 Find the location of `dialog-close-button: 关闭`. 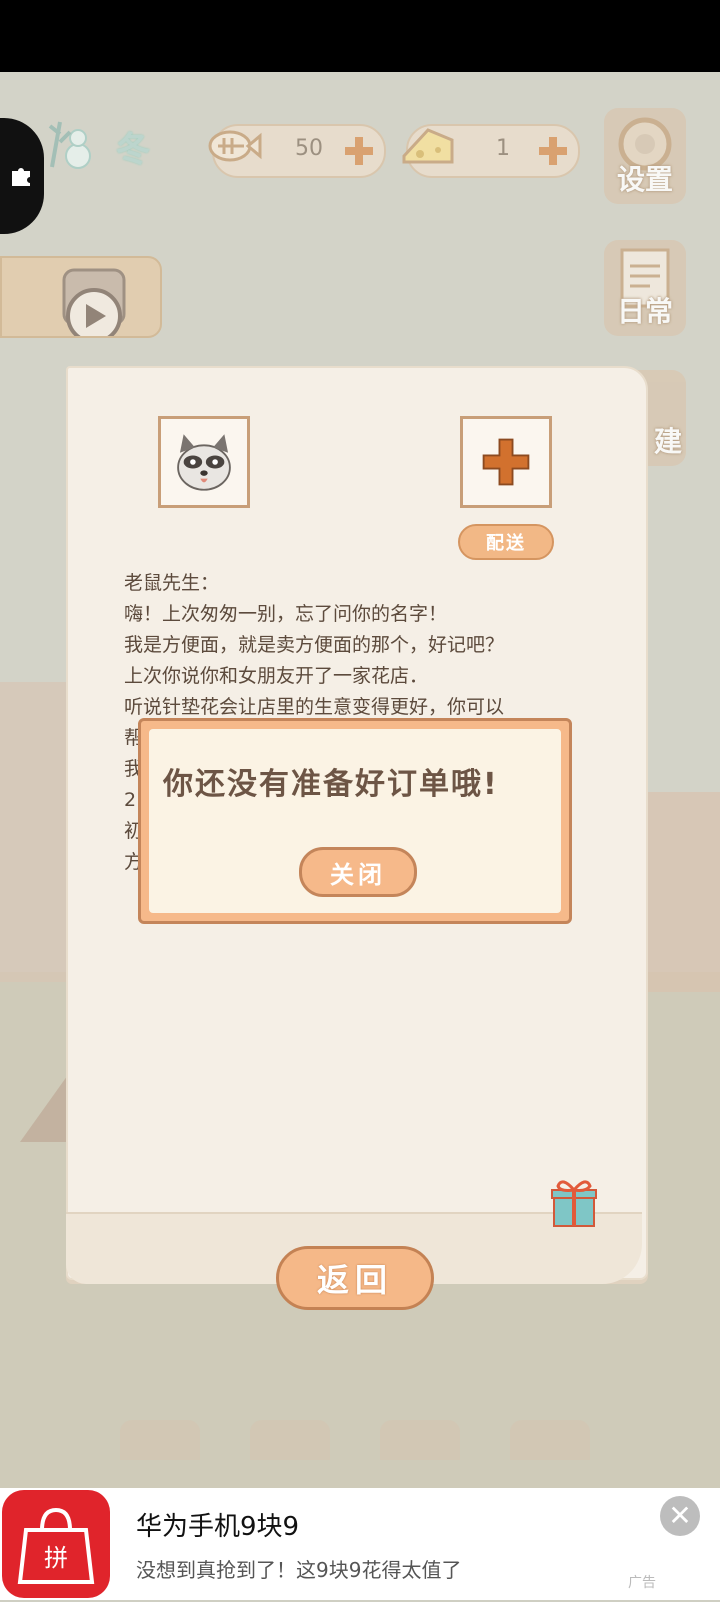

dialog-close-button: 关闭 is located at coordinates (358, 872).